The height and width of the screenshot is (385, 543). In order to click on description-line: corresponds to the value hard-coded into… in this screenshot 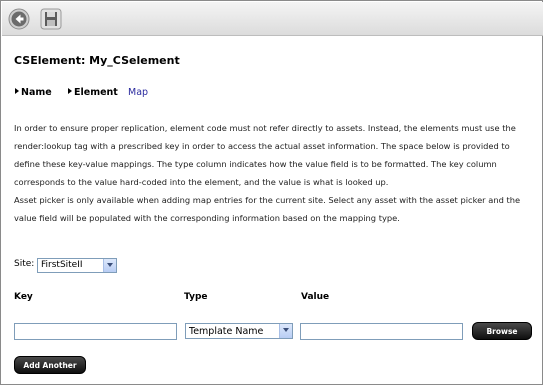, I will do `click(201, 182)`.